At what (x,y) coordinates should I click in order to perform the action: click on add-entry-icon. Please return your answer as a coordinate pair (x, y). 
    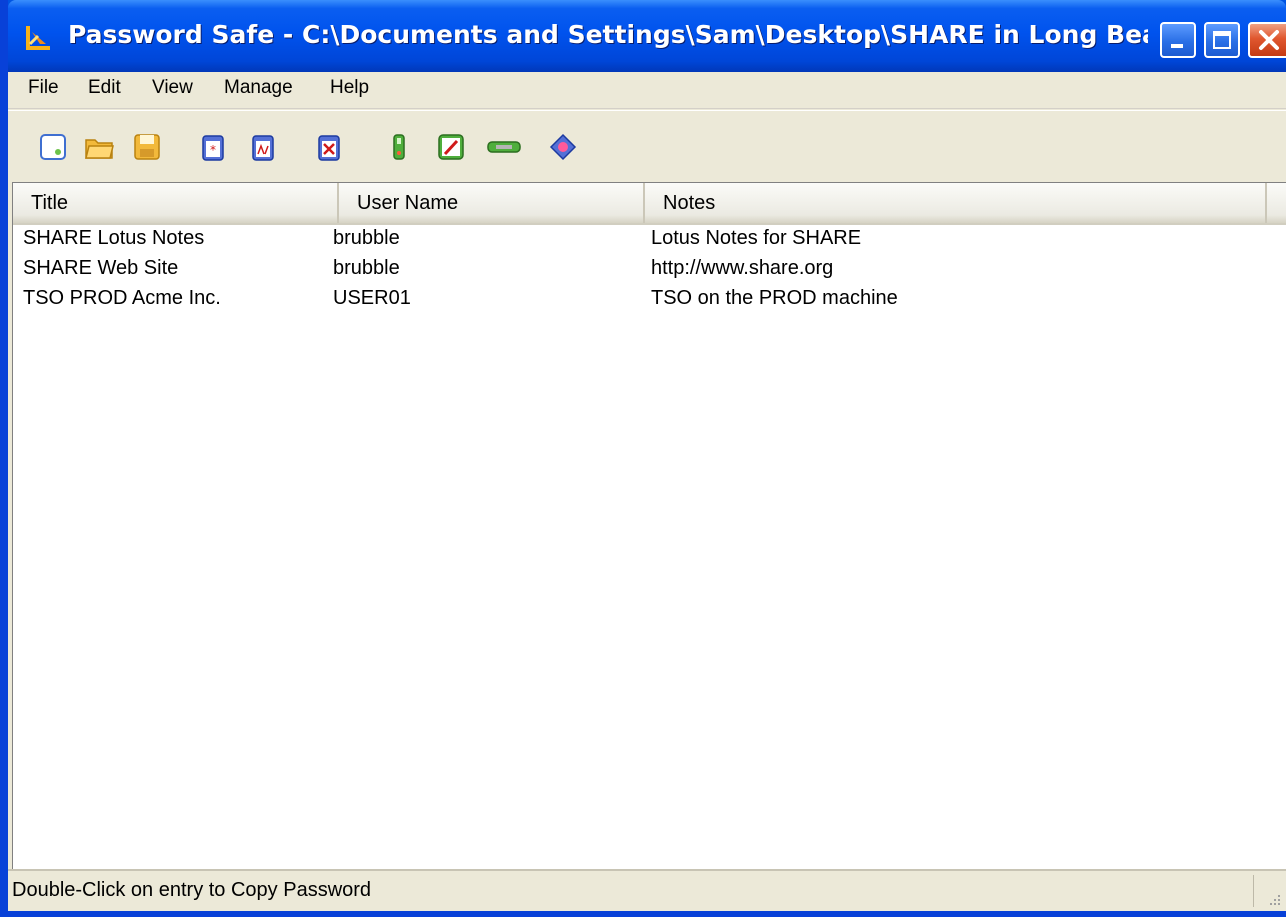
    Looking at the image, I should click on (399, 147).